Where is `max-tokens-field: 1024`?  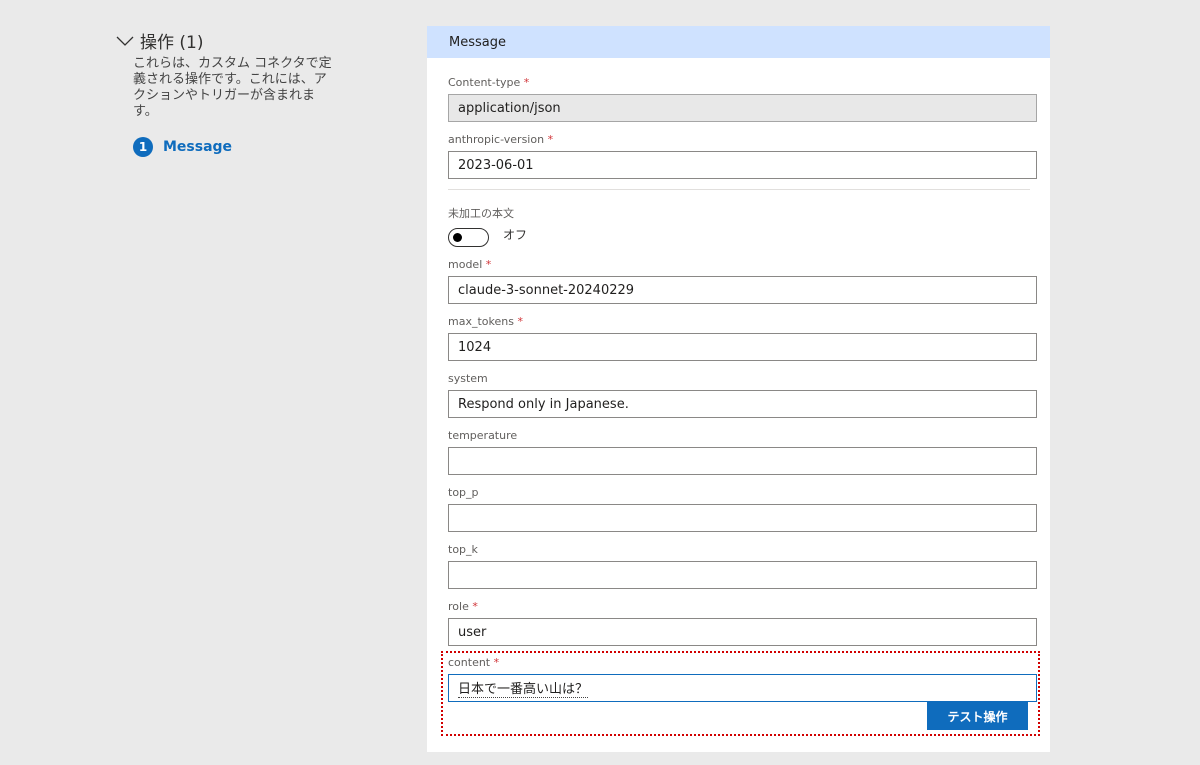
max-tokens-field: 1024 is located at coordinates (742, 347).